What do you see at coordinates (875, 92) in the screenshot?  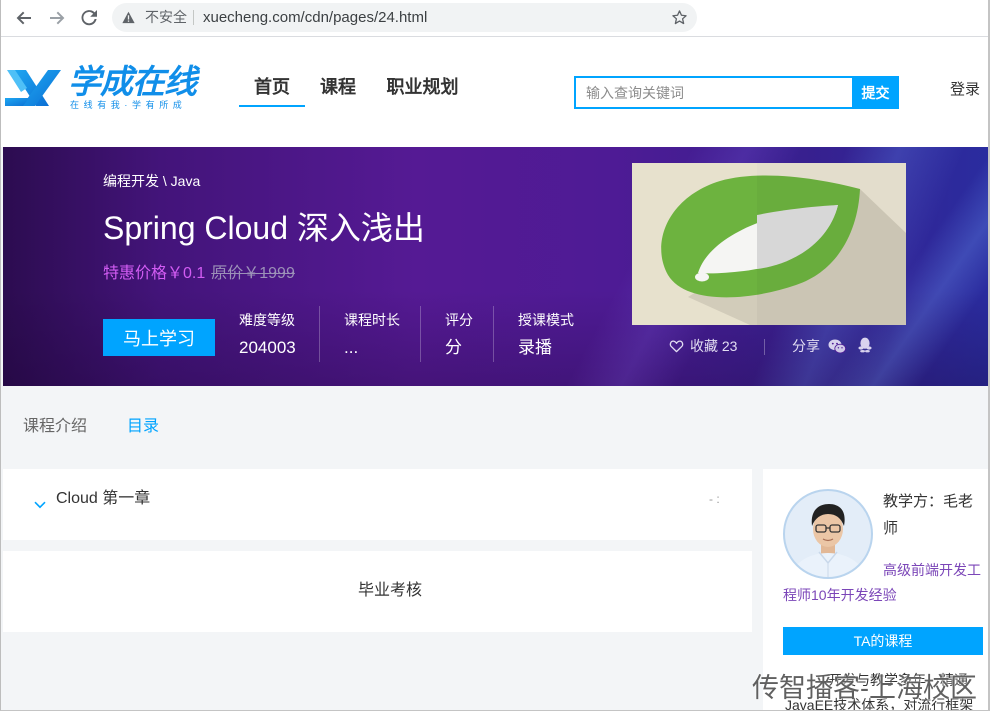 I see `search-submit-button: 提交` at bounding box center [875, 92].